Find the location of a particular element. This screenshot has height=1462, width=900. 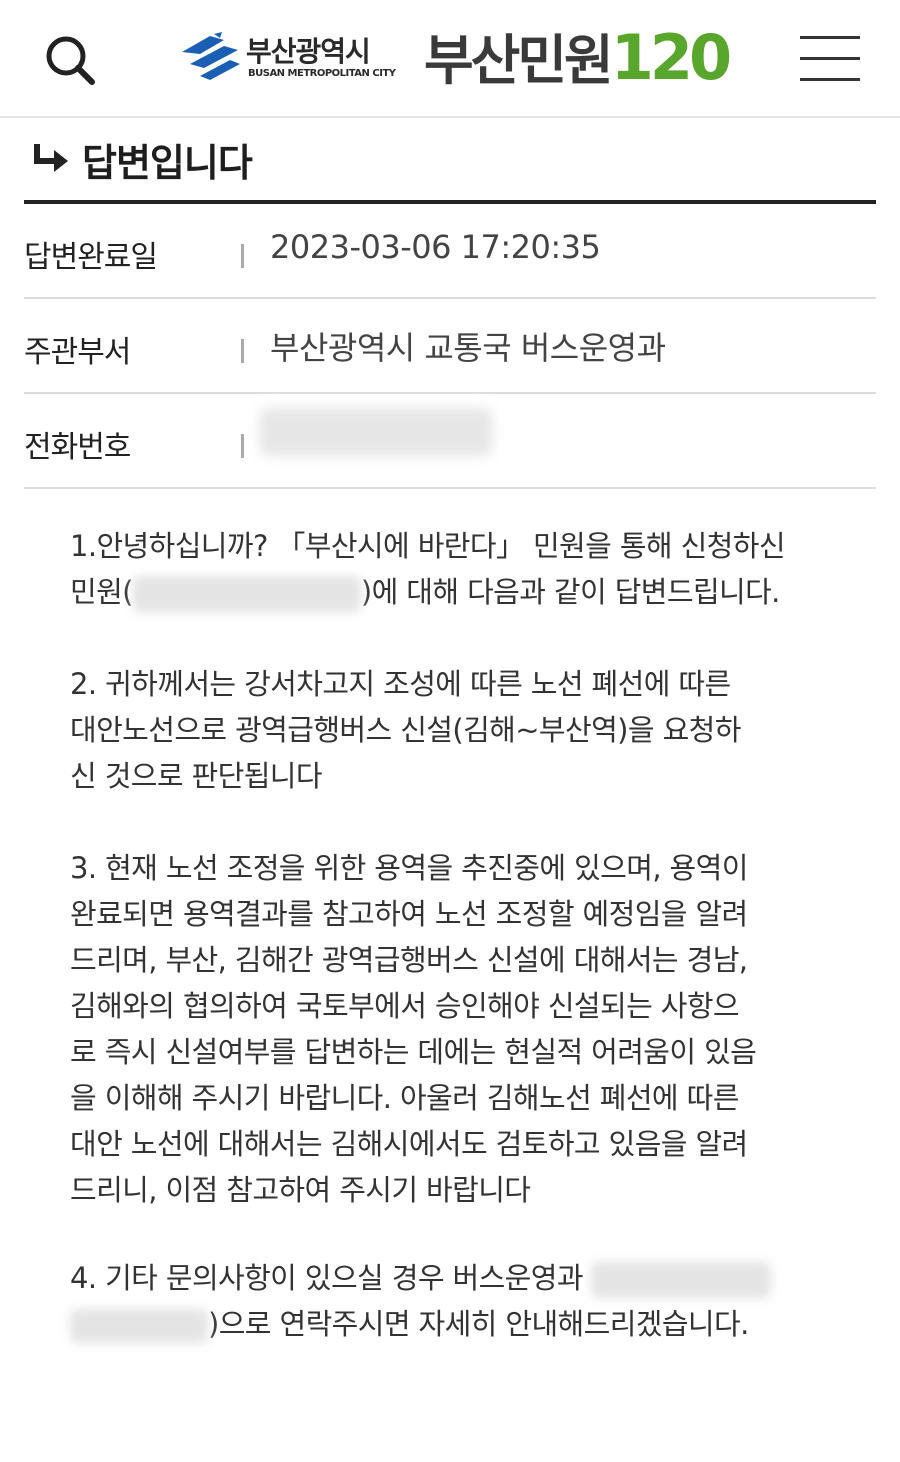

completed-date-value: 2023-03-06 17:20:35 is located at coordinates (435, 247).